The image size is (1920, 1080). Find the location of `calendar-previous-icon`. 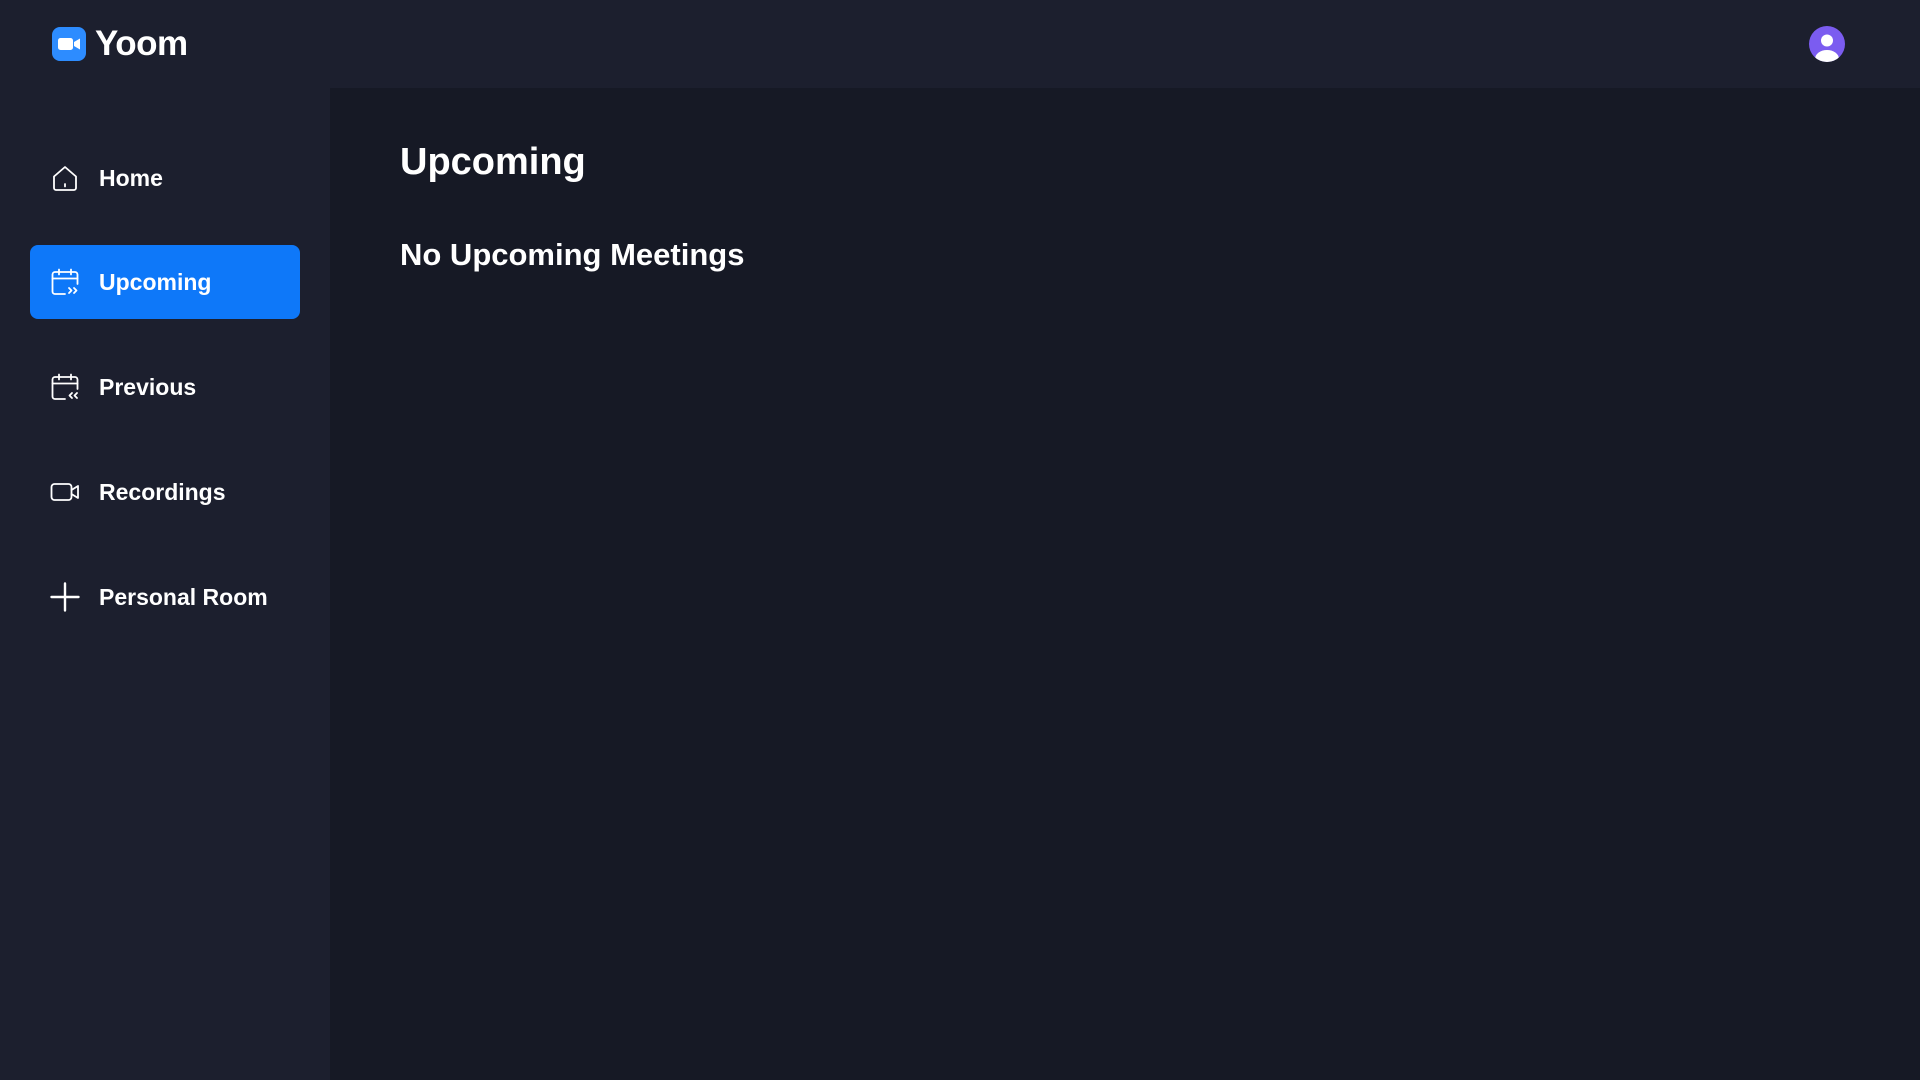

calendar-previous-icon is located at coordinates (65, 387).